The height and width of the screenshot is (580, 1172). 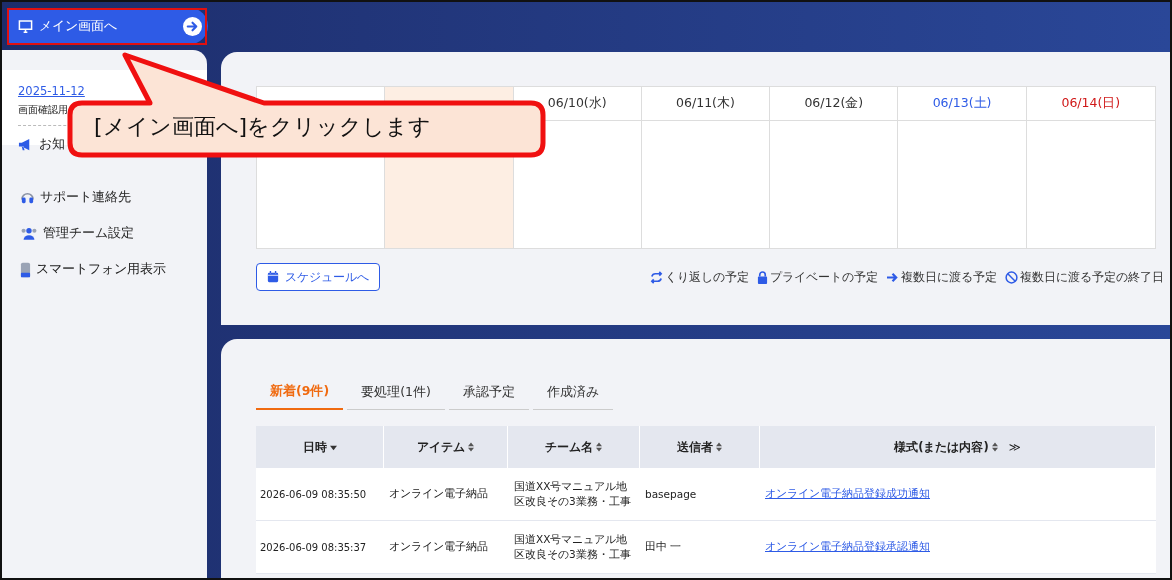 What do you see at coordinates (27, 197) in the screenshot?
I see `headset-icon` at bounding box center [27, 197].